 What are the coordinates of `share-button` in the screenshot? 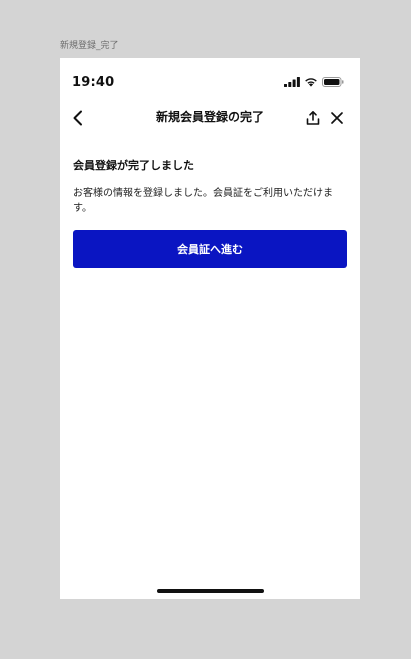 It's located at (313, 118).